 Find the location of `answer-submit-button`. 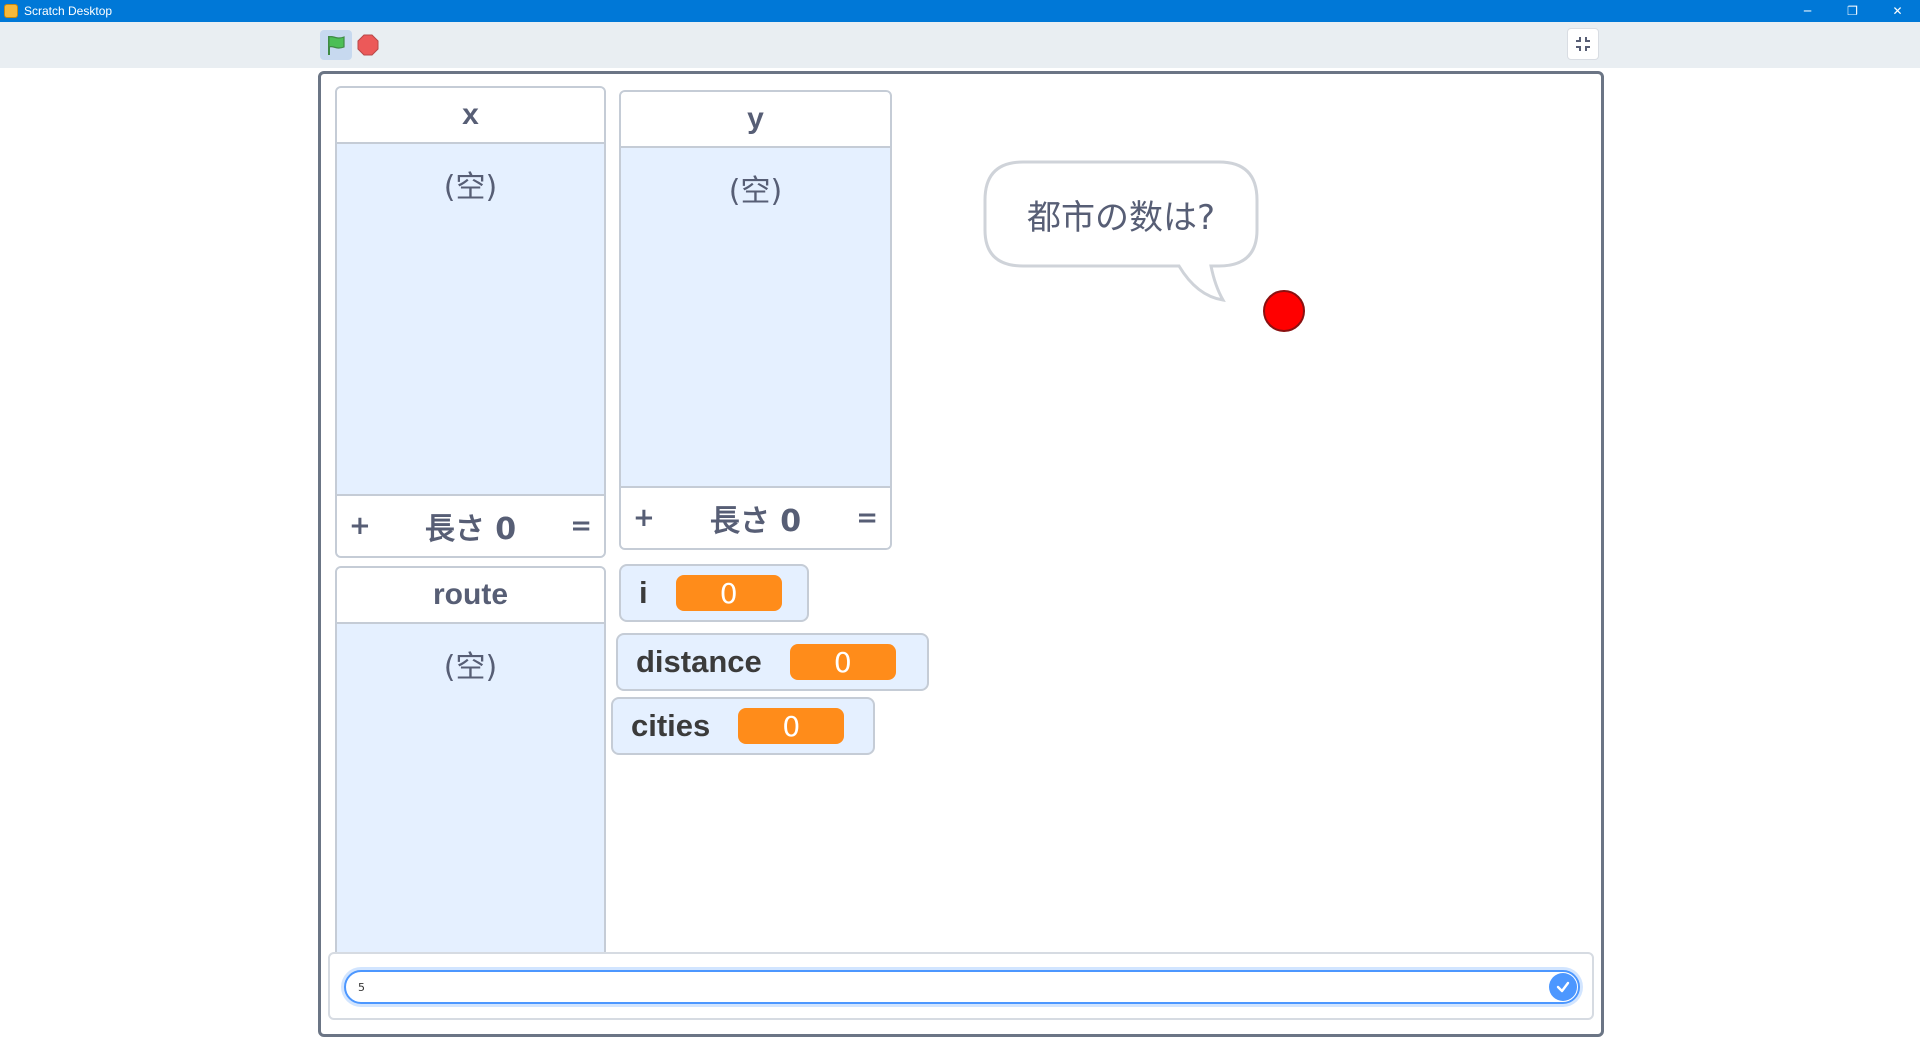

answer-submit-button is located at coordinates (1563, 987).